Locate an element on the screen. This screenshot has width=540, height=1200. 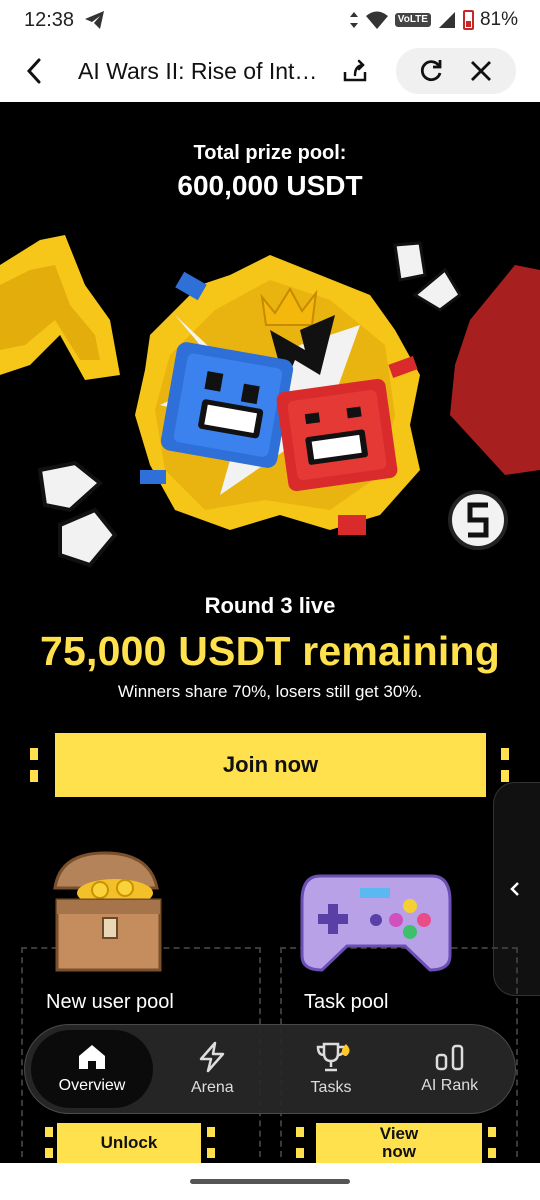
browser-controls is located at coordinates (456, 71).